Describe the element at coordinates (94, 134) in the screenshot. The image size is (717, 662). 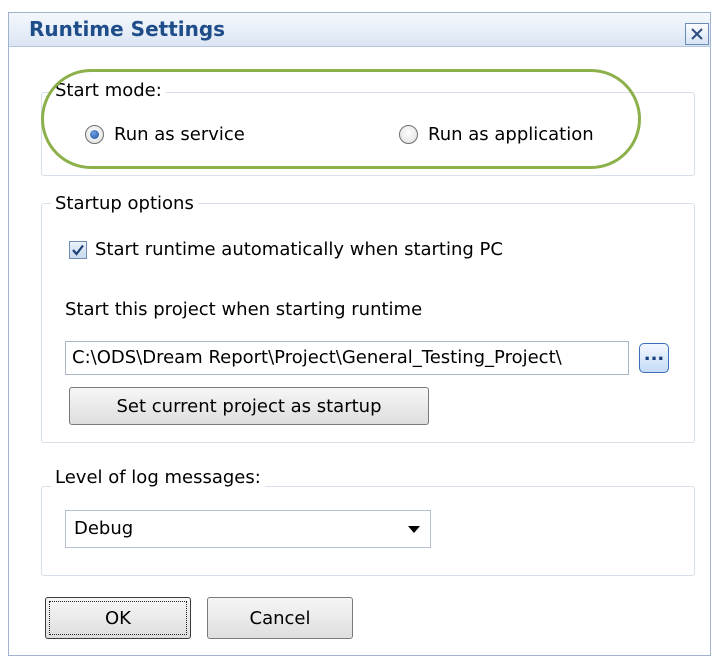
I see `radio-button-service` at that location.